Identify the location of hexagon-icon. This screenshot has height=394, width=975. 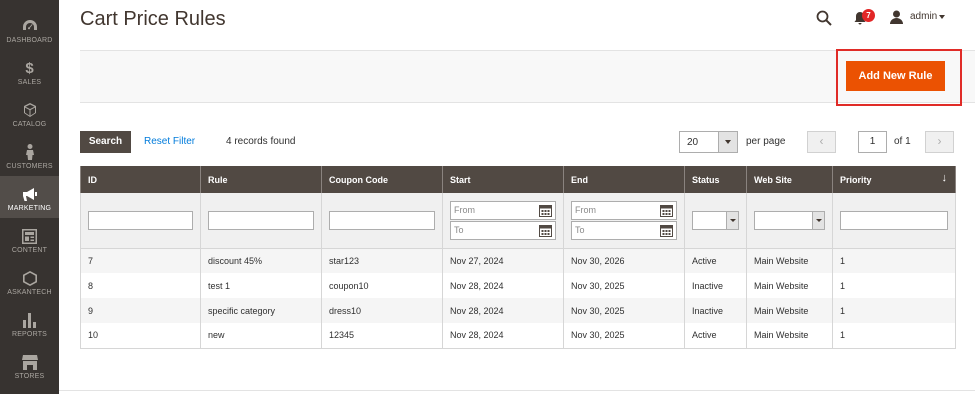
(29, 278).